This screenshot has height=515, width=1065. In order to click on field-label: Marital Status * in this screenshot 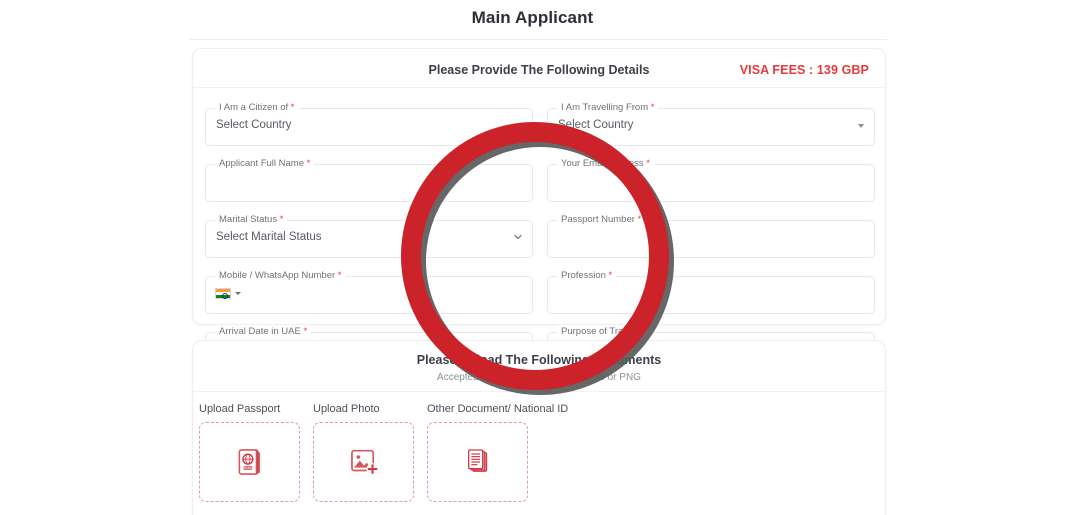, I will do `click(251, 219)`.